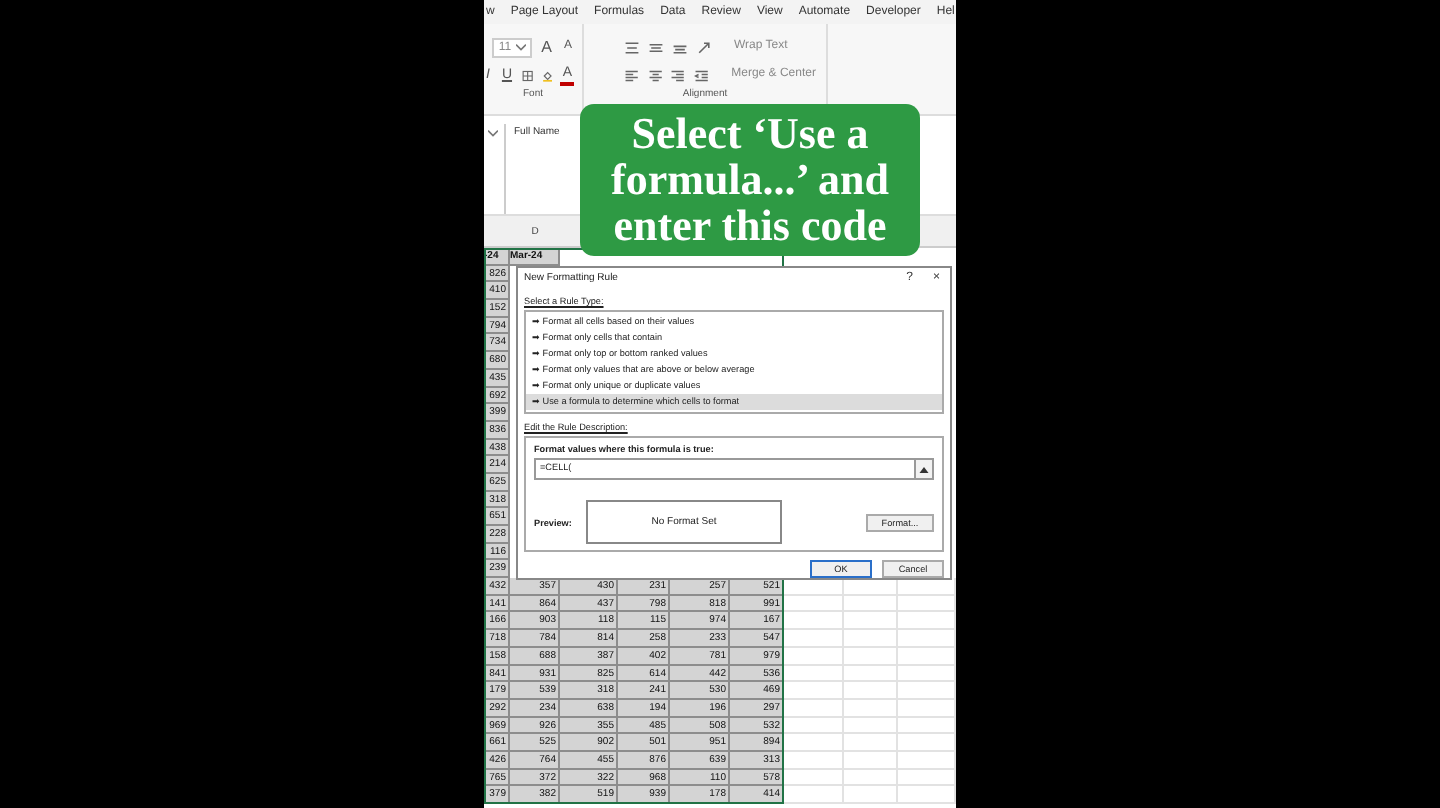 The image size is (1440, 808). Describe the element at coordinates (704, 47) in the screenshot. I see `orientation-icon` at that location.